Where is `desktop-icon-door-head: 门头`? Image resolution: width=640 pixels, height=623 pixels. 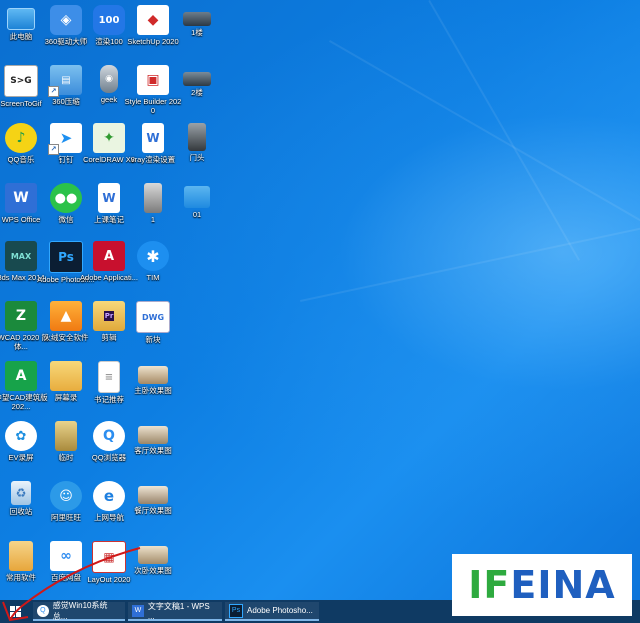
desktop-icon-door-head: 门头 is located at coordinates (197, 149).